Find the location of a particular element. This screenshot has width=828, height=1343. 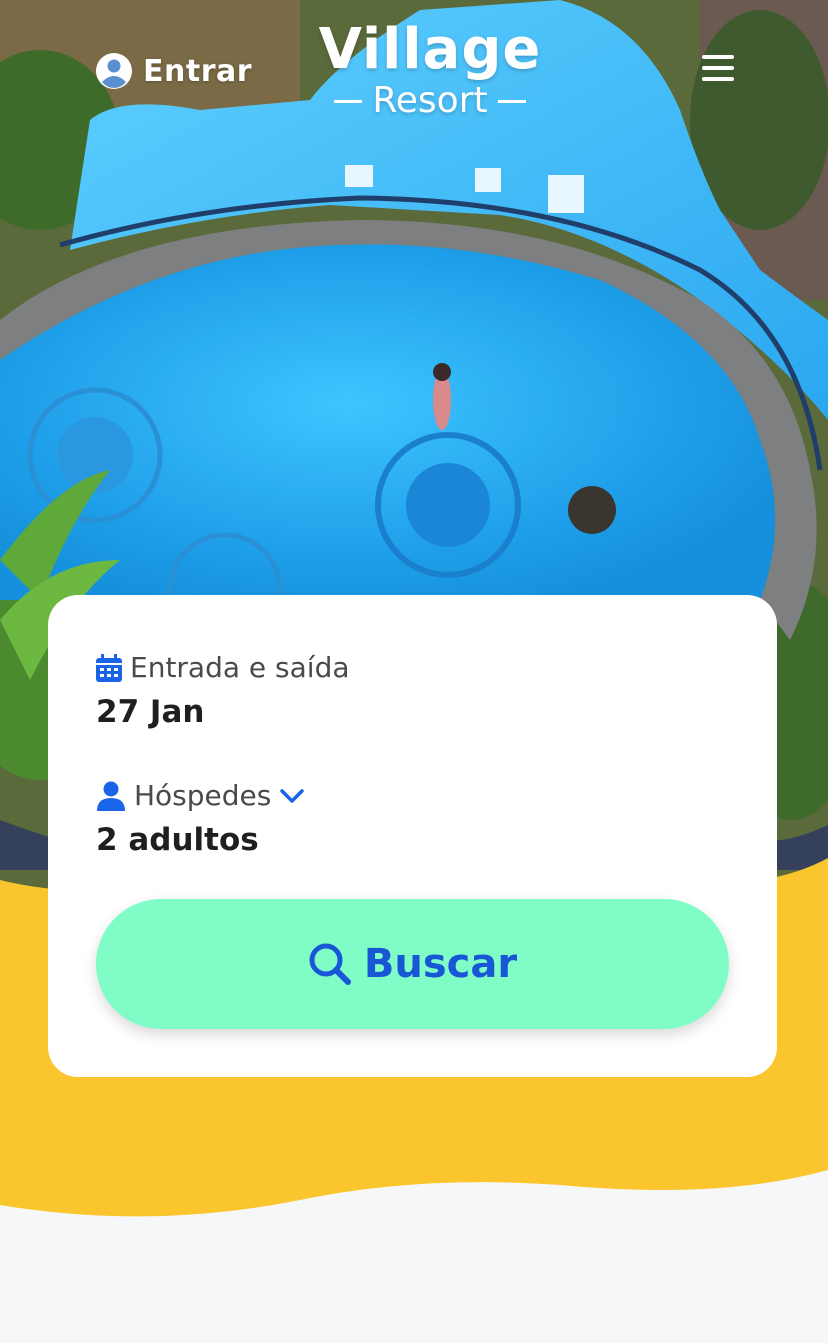

dates-value: 27 Jan is located at coordinates (150, 712).